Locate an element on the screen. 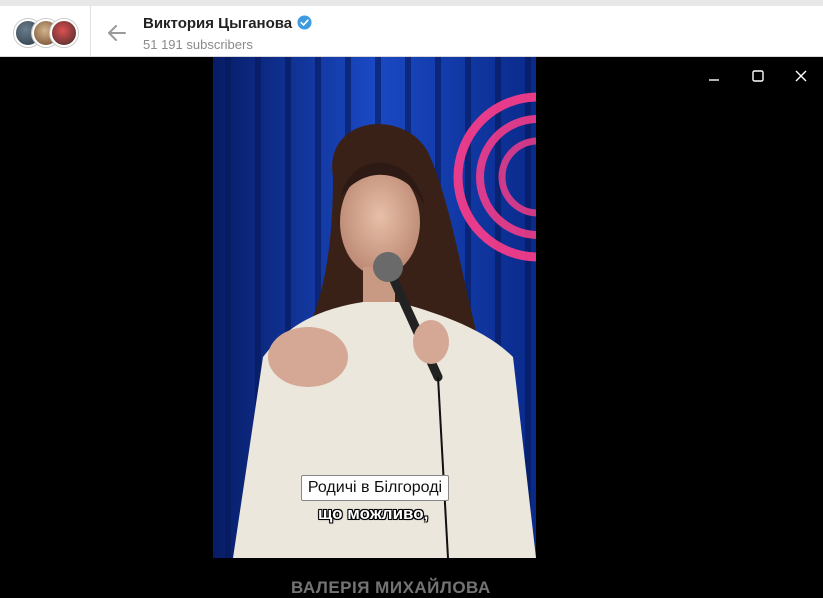 This screenshot has width=823, height=598. maximize-button is located at coordinates (758, 76).